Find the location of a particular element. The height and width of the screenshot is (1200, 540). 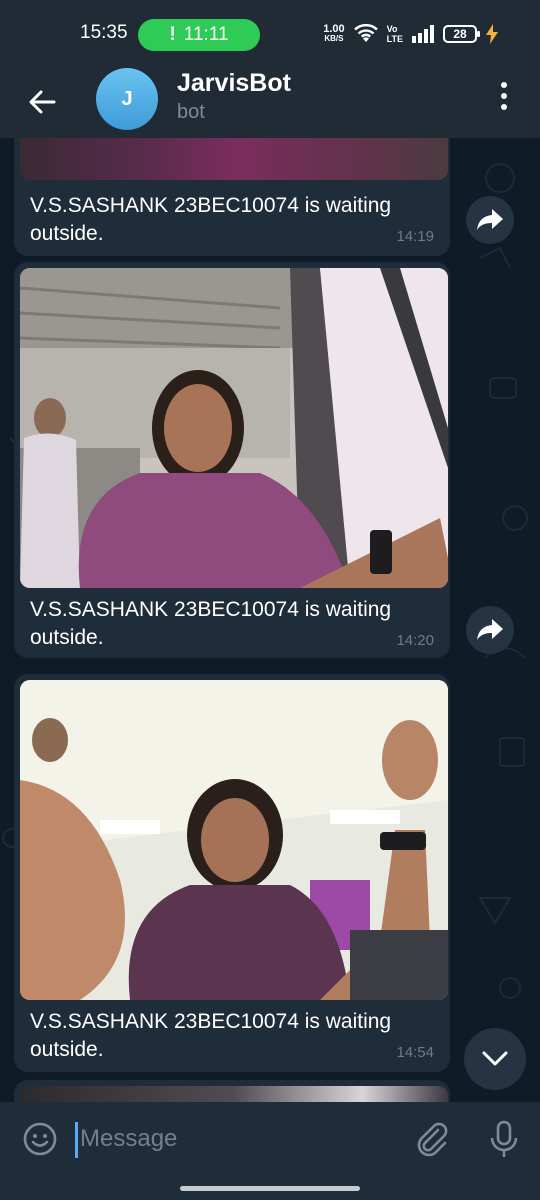

more-options-button is located at coordinates (504, 96).